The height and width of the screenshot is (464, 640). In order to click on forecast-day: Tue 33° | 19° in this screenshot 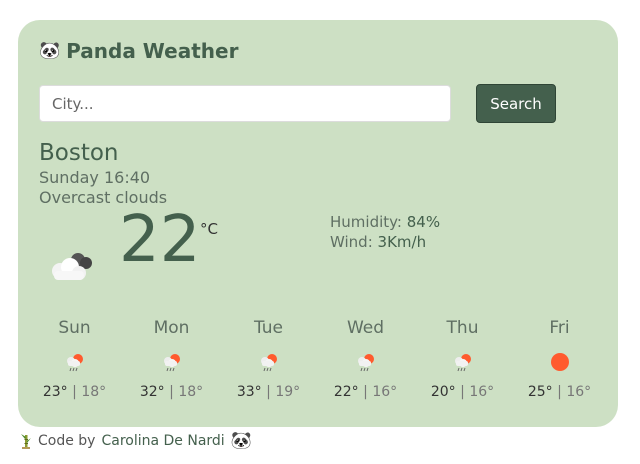, I will do `click(268, 359)`.